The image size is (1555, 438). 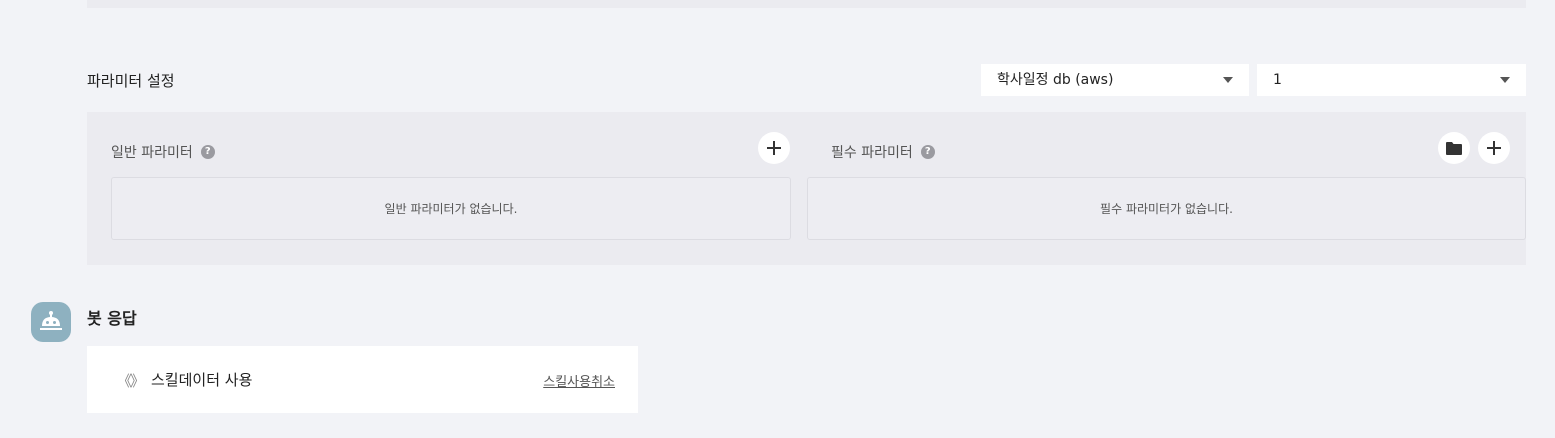 I want to click on required-parameter-label: 필수 파라미터, so click(x=872, y=153).